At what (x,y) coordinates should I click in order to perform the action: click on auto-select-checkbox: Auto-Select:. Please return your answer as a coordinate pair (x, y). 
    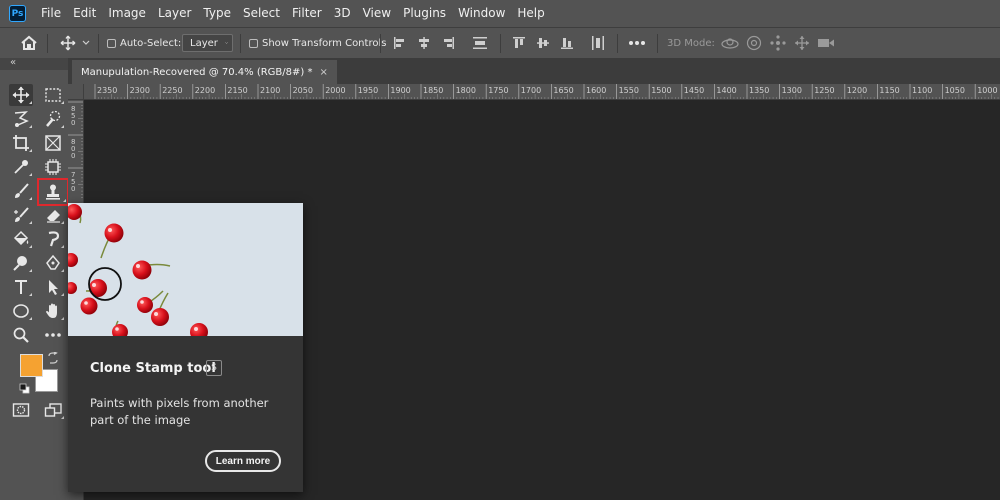
    Looking at the image, I should click on (144, 43).